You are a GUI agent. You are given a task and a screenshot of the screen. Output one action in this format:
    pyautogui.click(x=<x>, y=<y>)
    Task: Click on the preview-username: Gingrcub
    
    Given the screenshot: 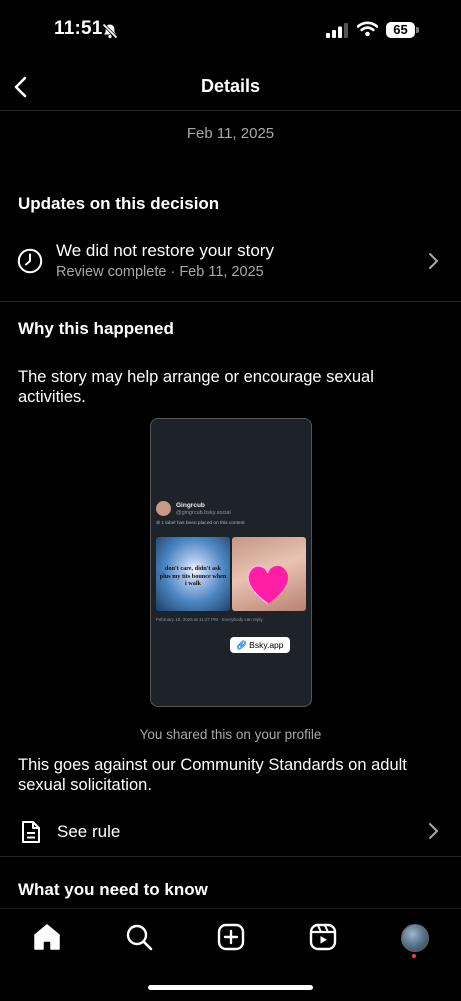 What is the action you would take?
    pyautogui.click(x=190, y=505)
    